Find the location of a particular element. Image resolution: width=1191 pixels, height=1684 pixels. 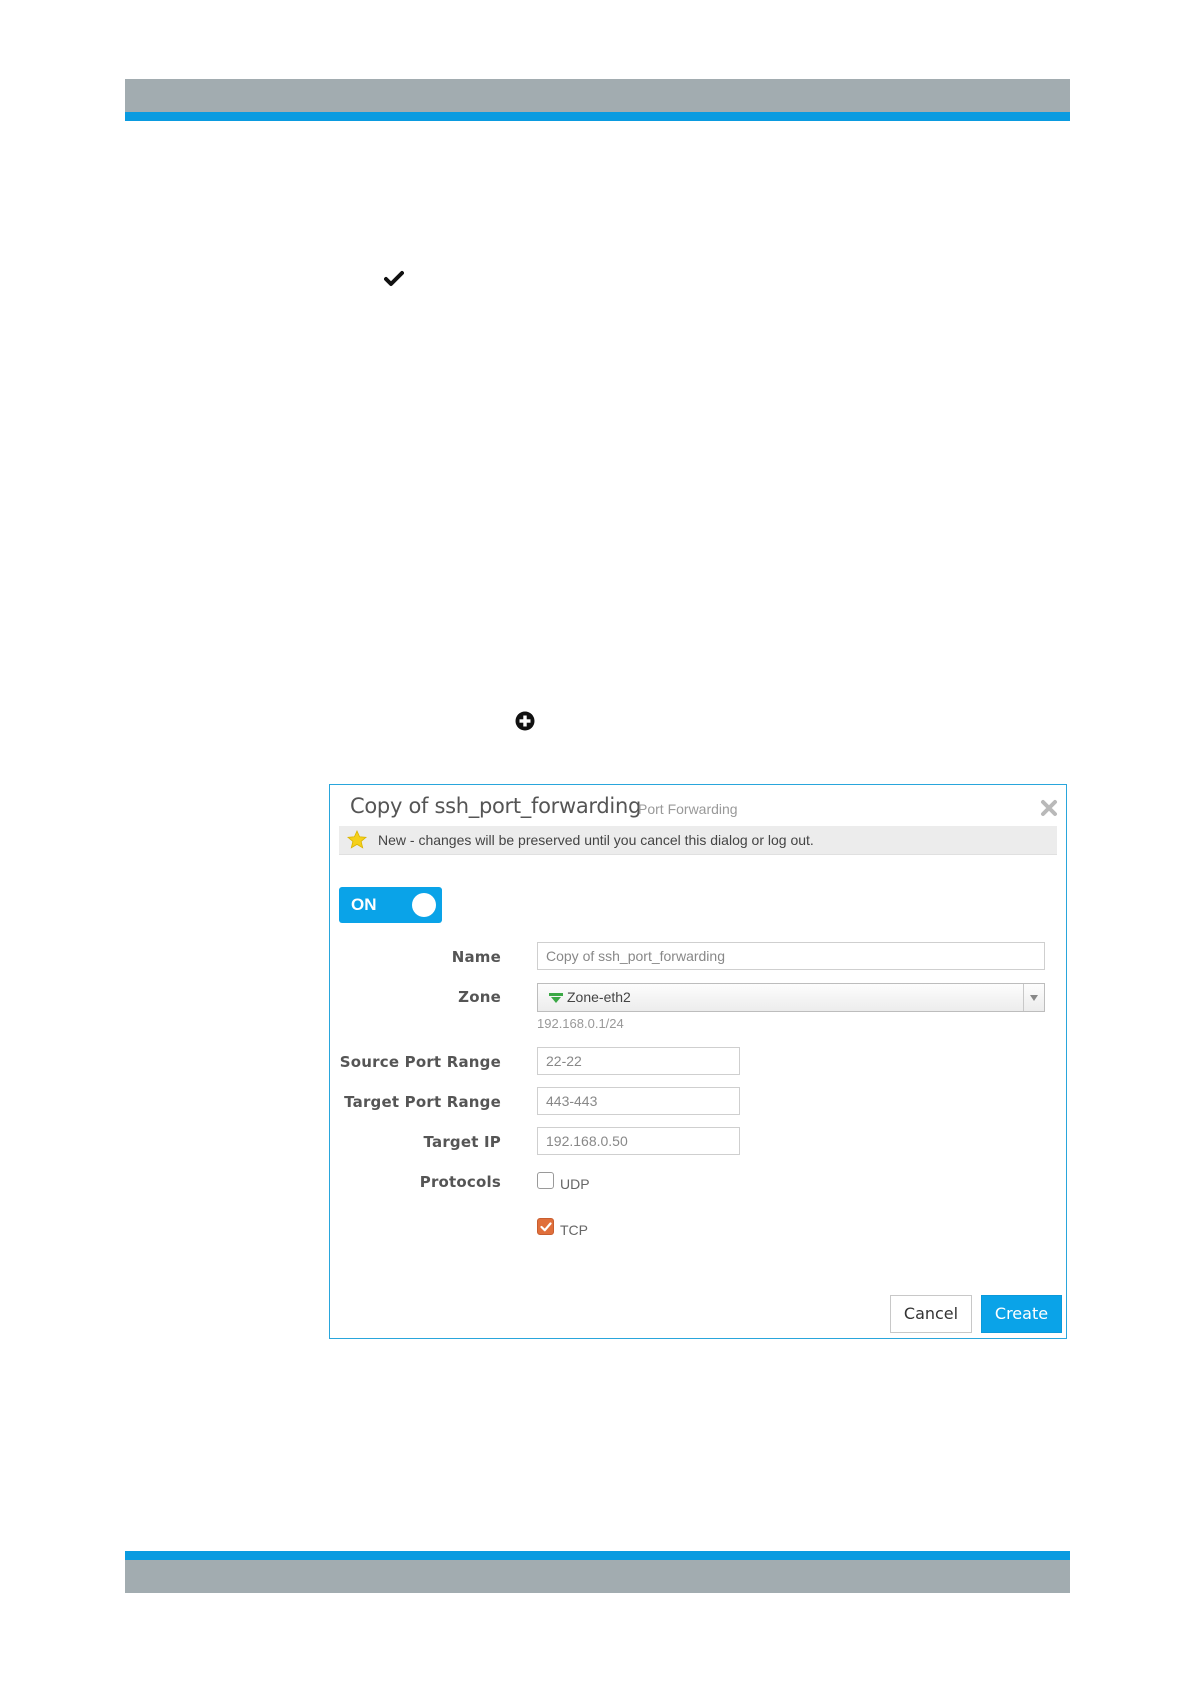

udp-label: UDP is located at coordinates (575, 1184).